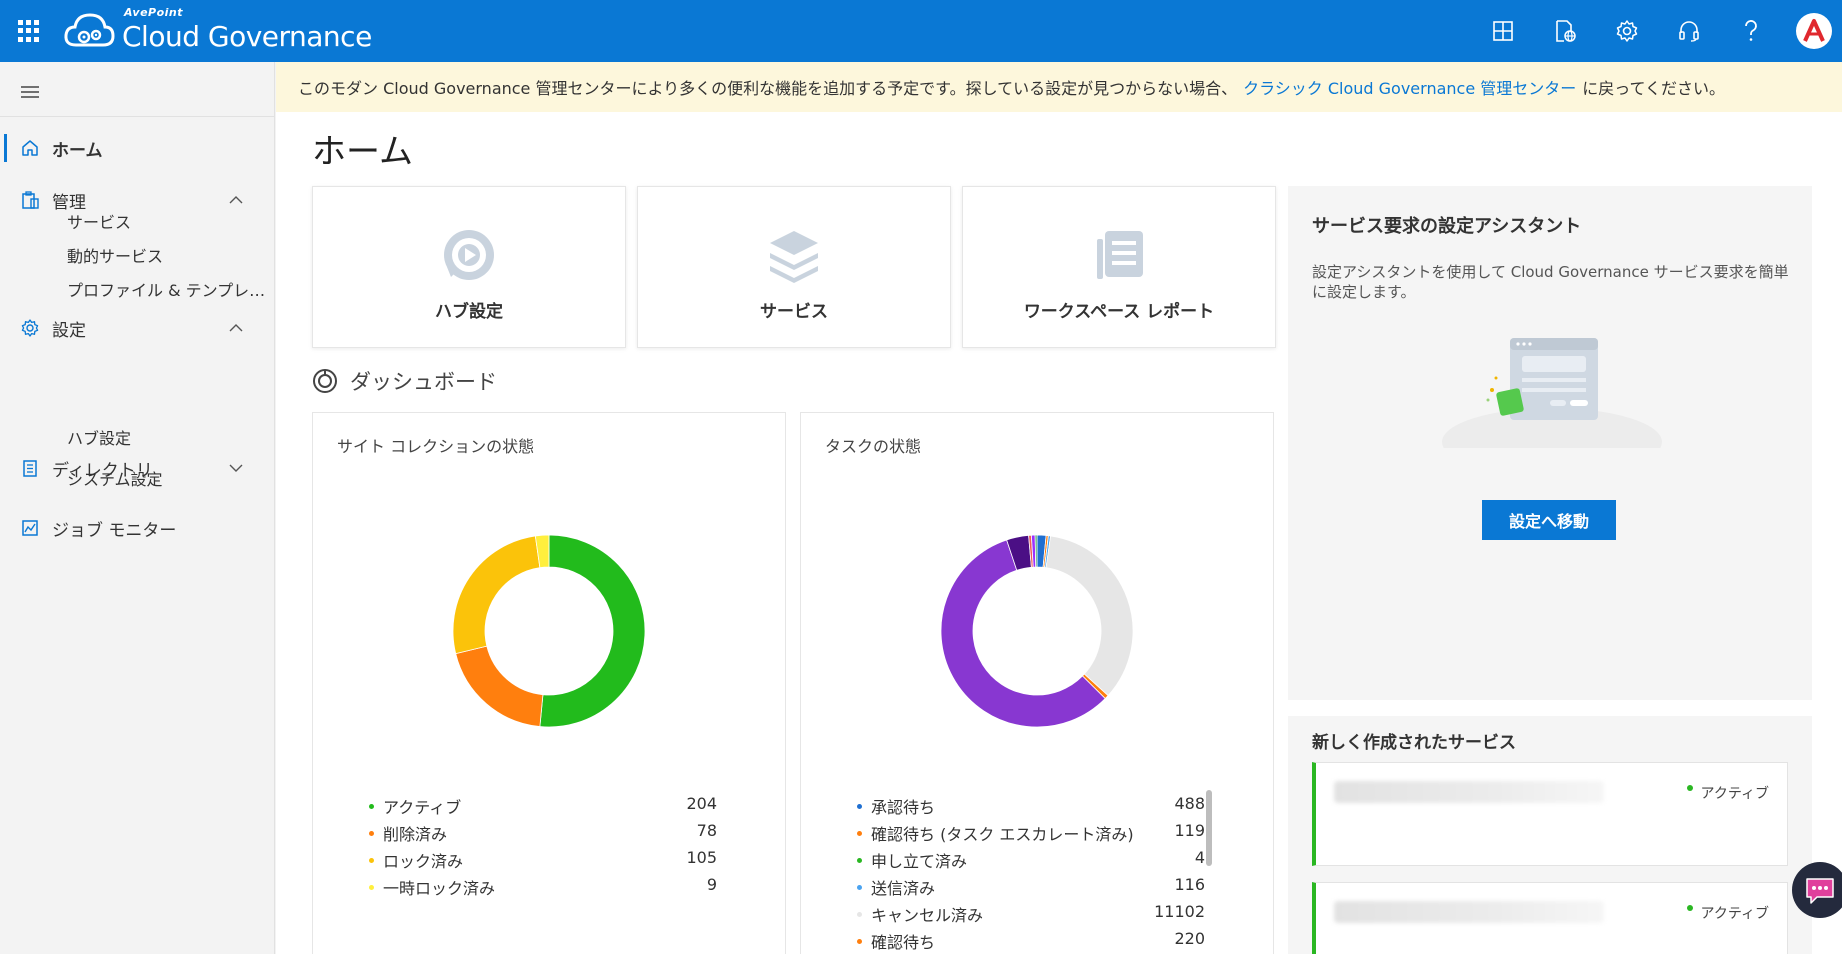  What do you see at coordinates (1689, 31) in the screenshot?
I see `headset-icon` at bounding box center [1689, 31].